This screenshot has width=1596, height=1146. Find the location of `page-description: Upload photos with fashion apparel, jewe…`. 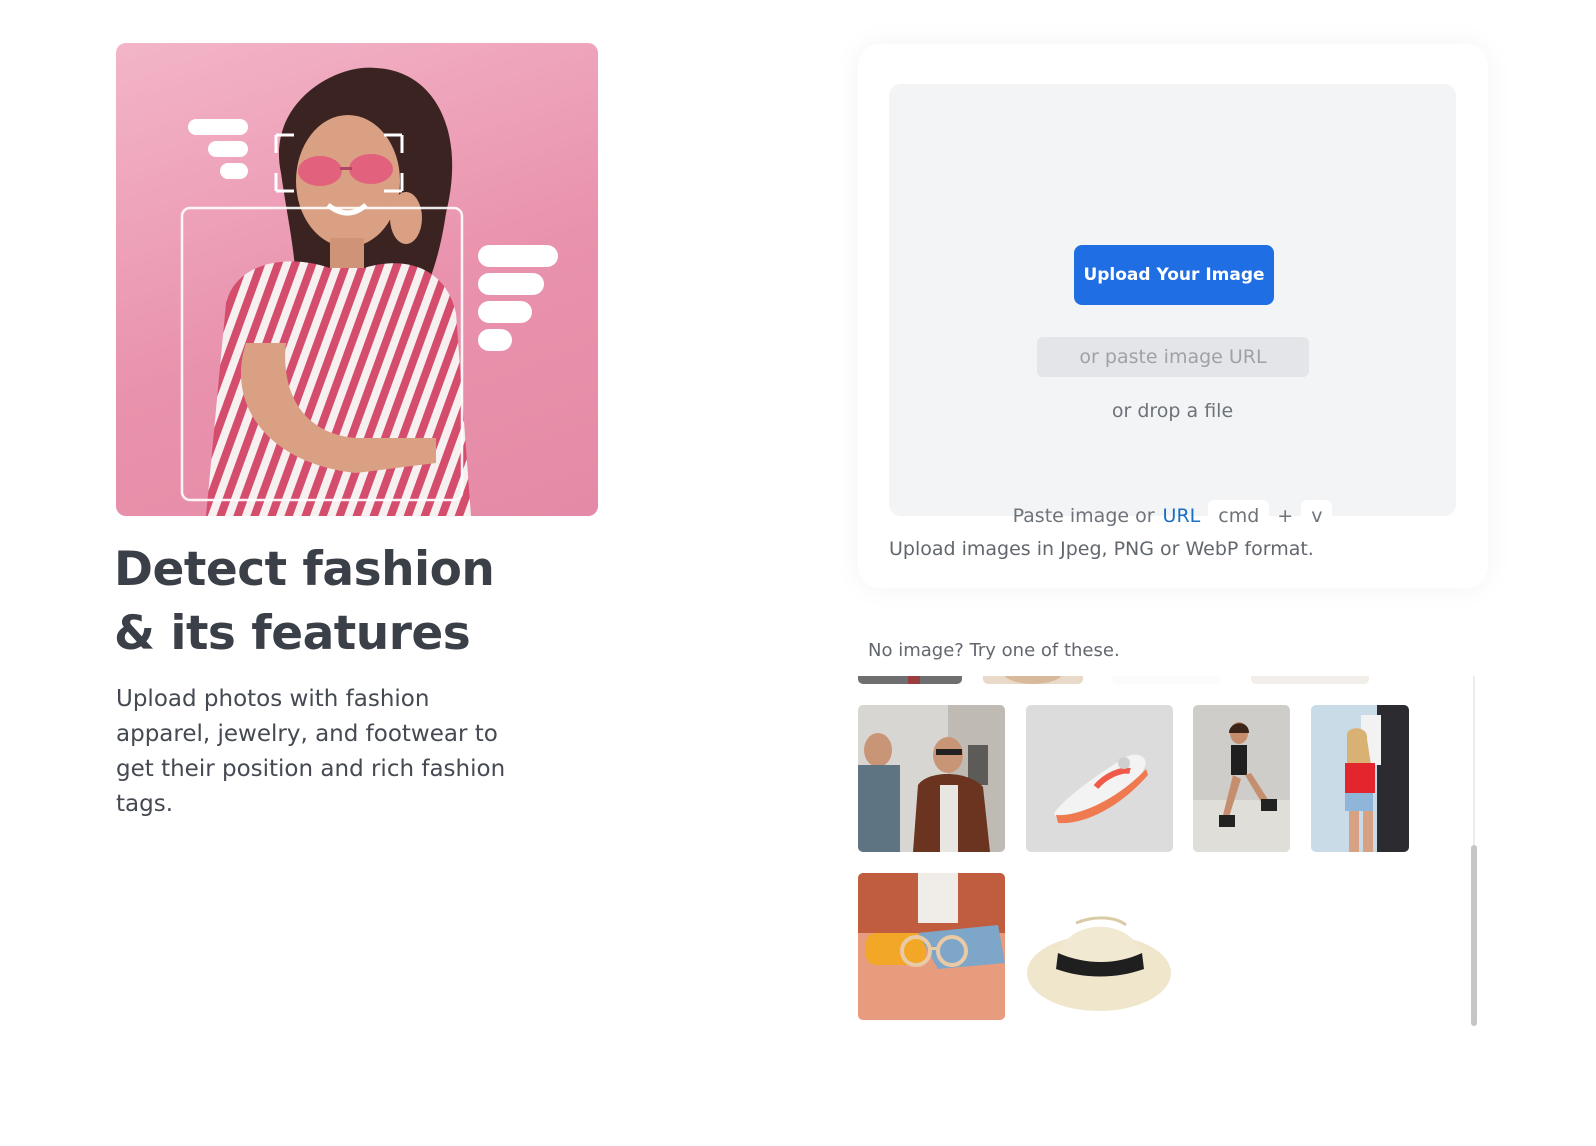

page-description: Upload photos with fashion apparel, jewe… is located at coordinates (311, 751).